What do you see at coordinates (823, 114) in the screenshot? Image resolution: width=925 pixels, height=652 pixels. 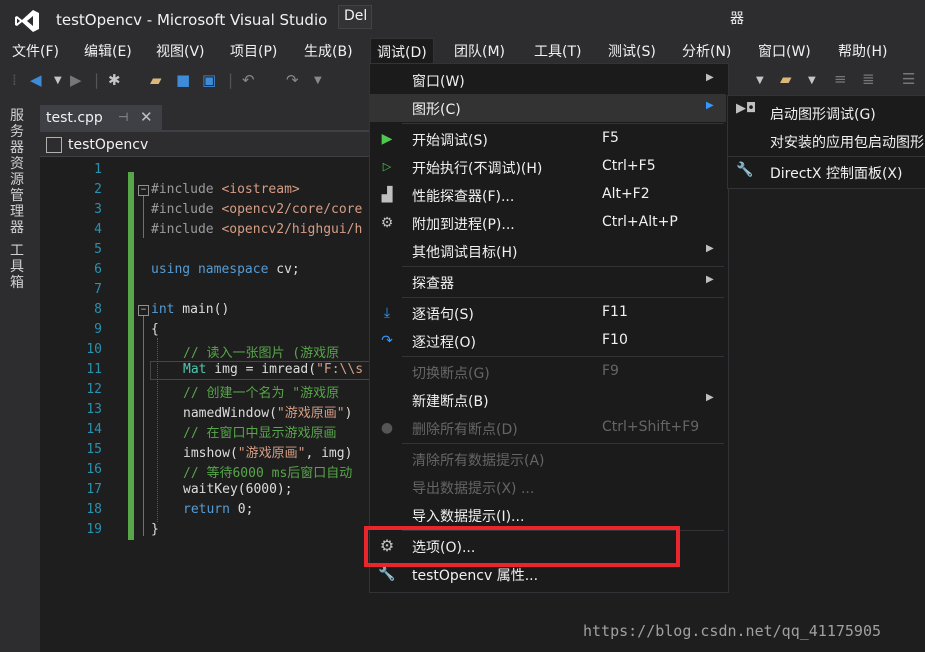 I see `graphics-submenu-item-start-diagnostics: 启动图形调试(G)` at bounding box center [823, 114].